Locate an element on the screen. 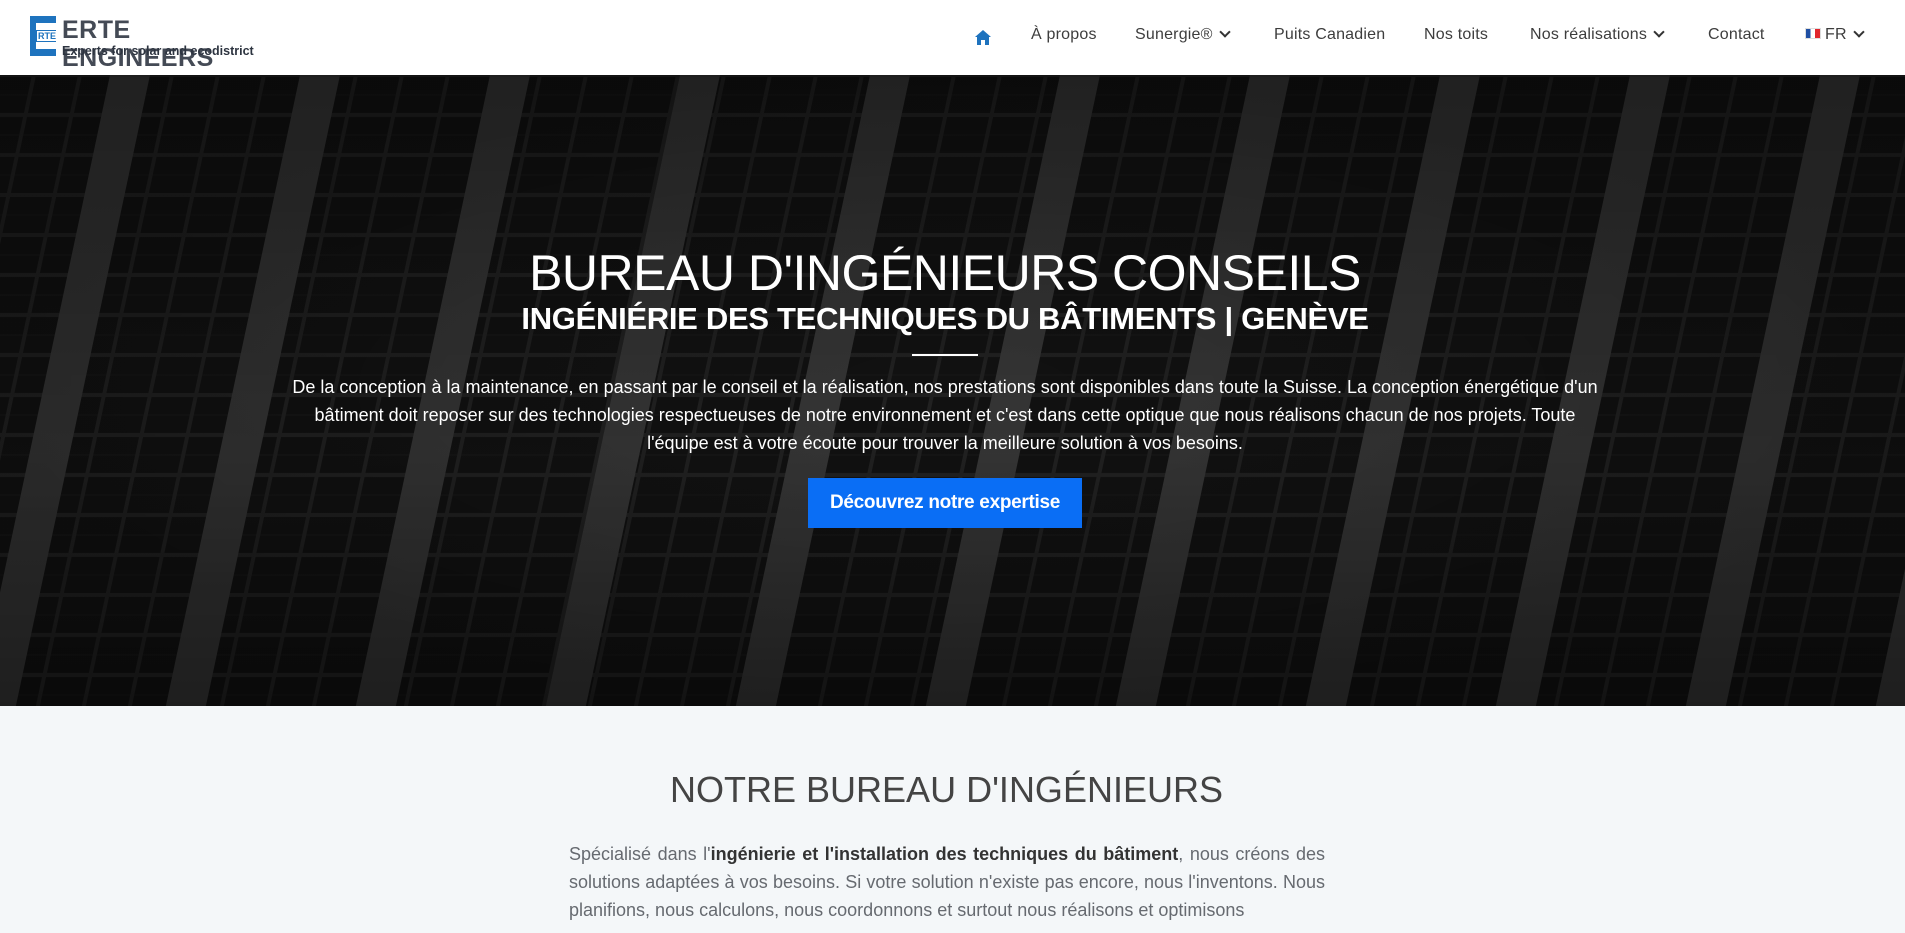 This screenshot has width=1905, height=933. nav-item-label: Contact is located at coordinates (1736, 34).